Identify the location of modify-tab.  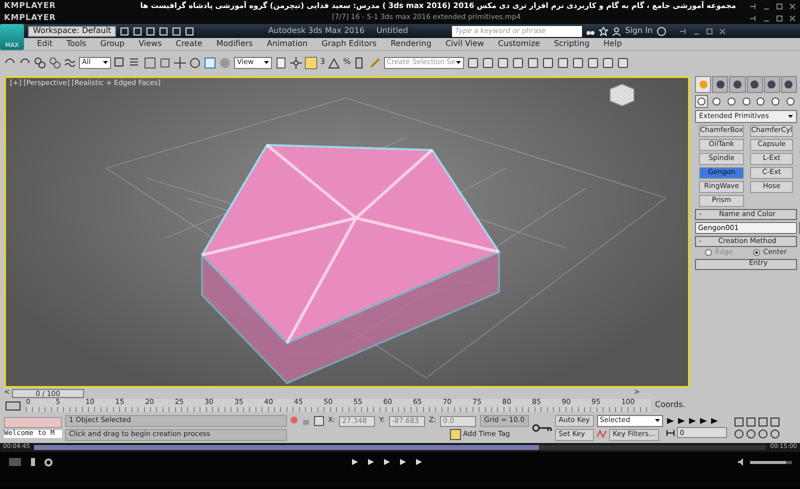
(720, 84).